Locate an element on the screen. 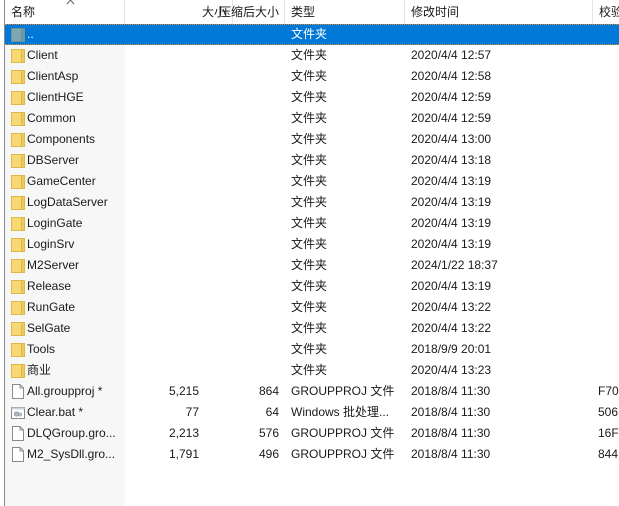  file-row-selected: .. 文件夹 is located at coordinates (312, 34).